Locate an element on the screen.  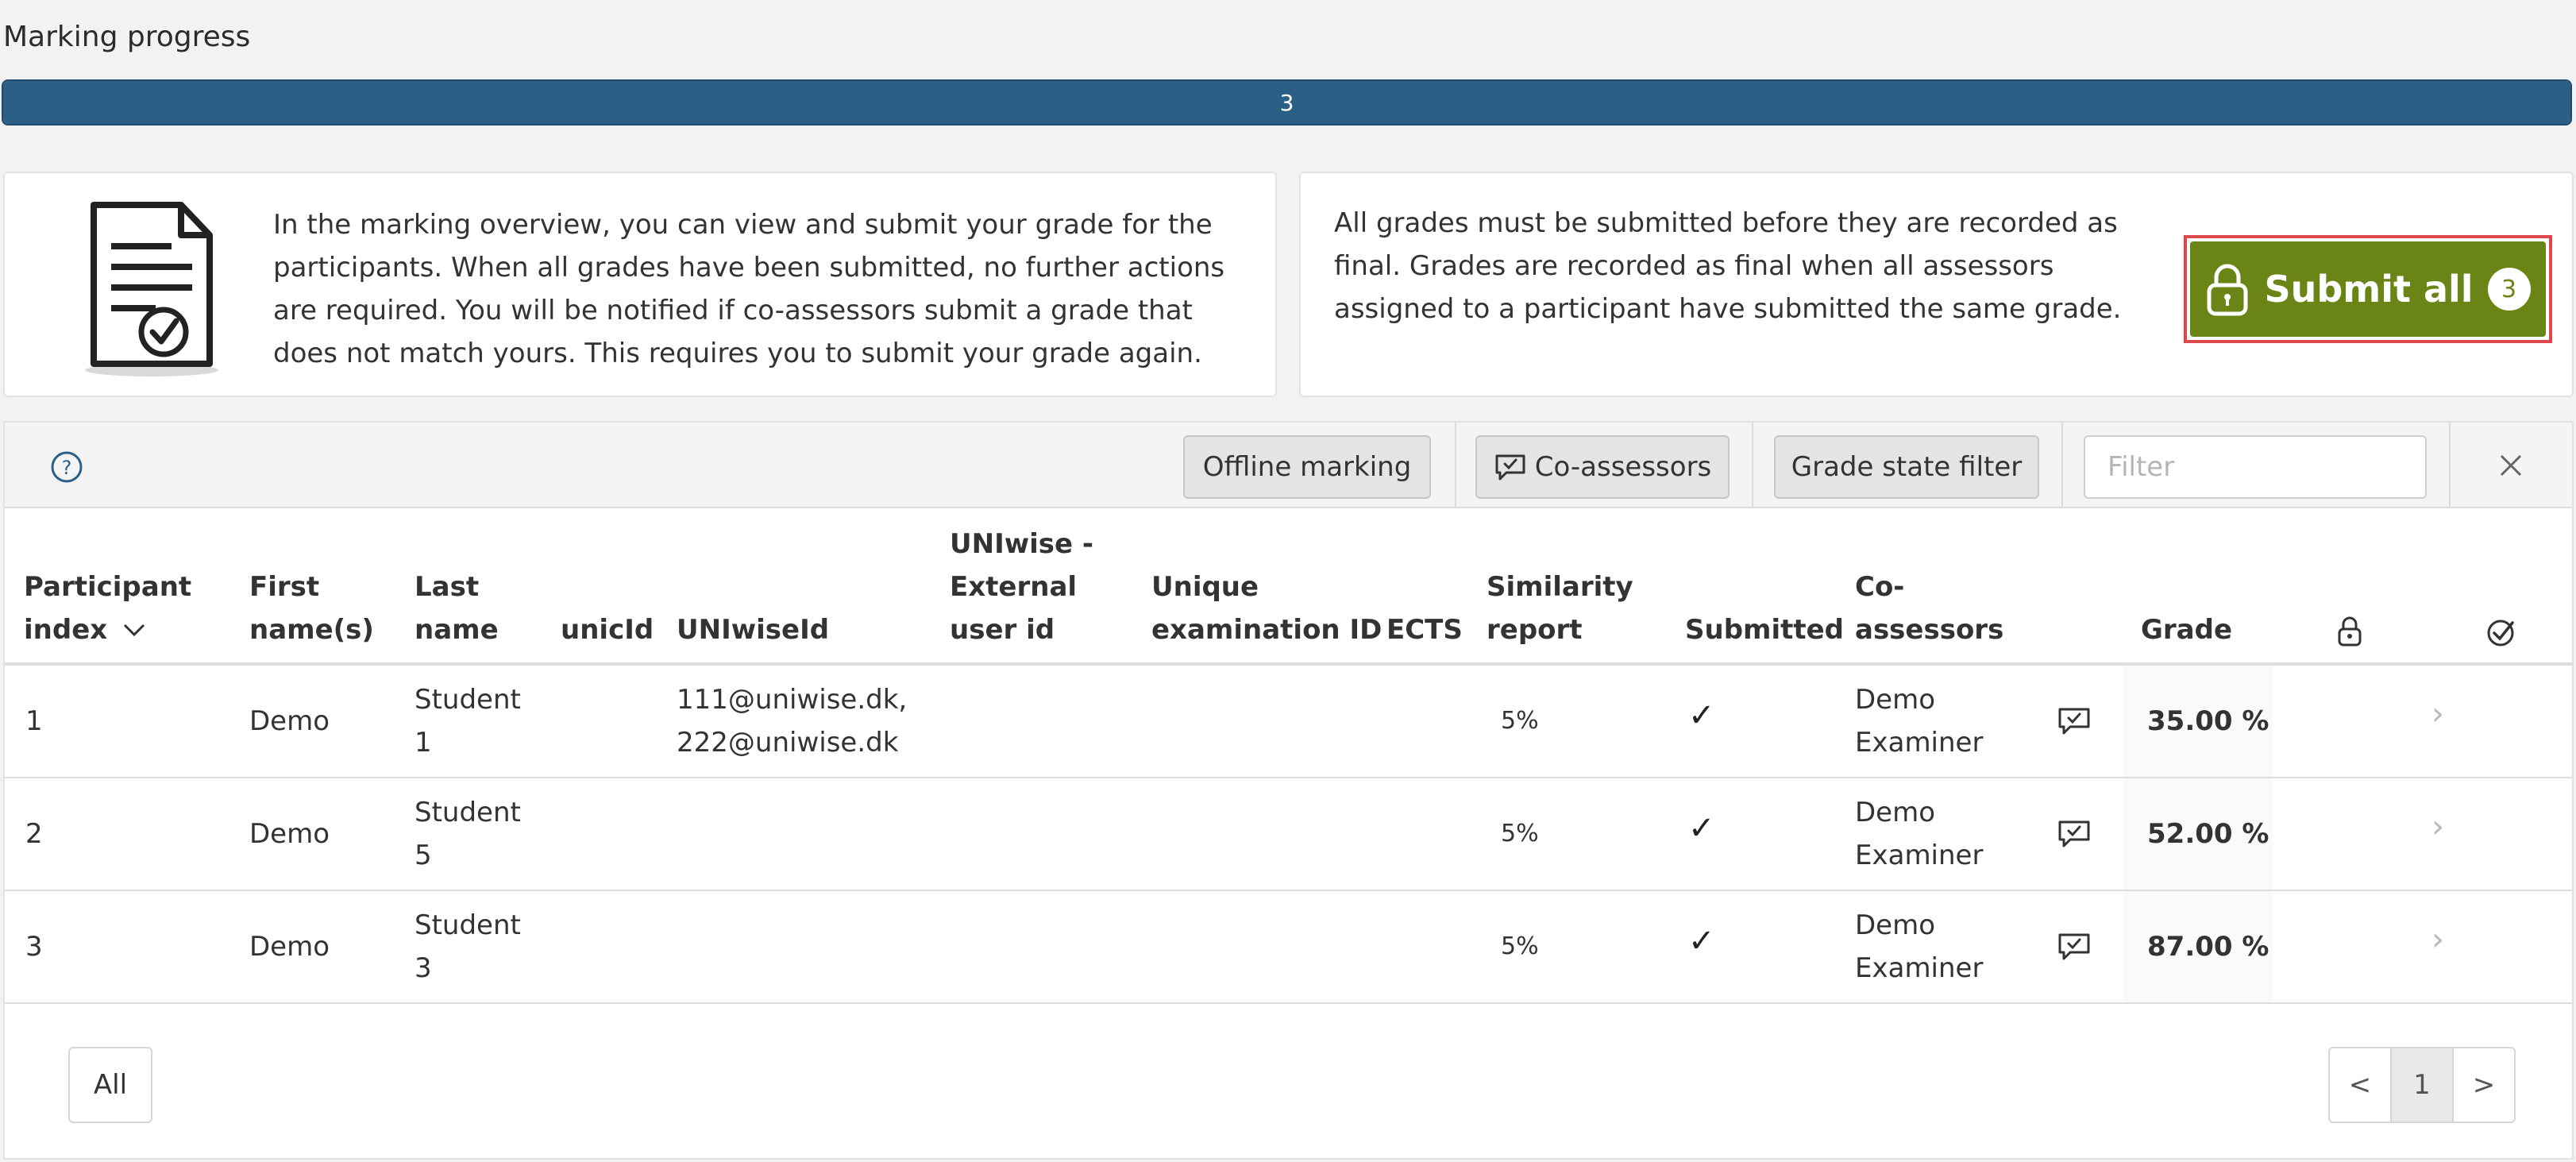
grade-state-filter-button: Grade state filter is located at coordinates (1906, 467).